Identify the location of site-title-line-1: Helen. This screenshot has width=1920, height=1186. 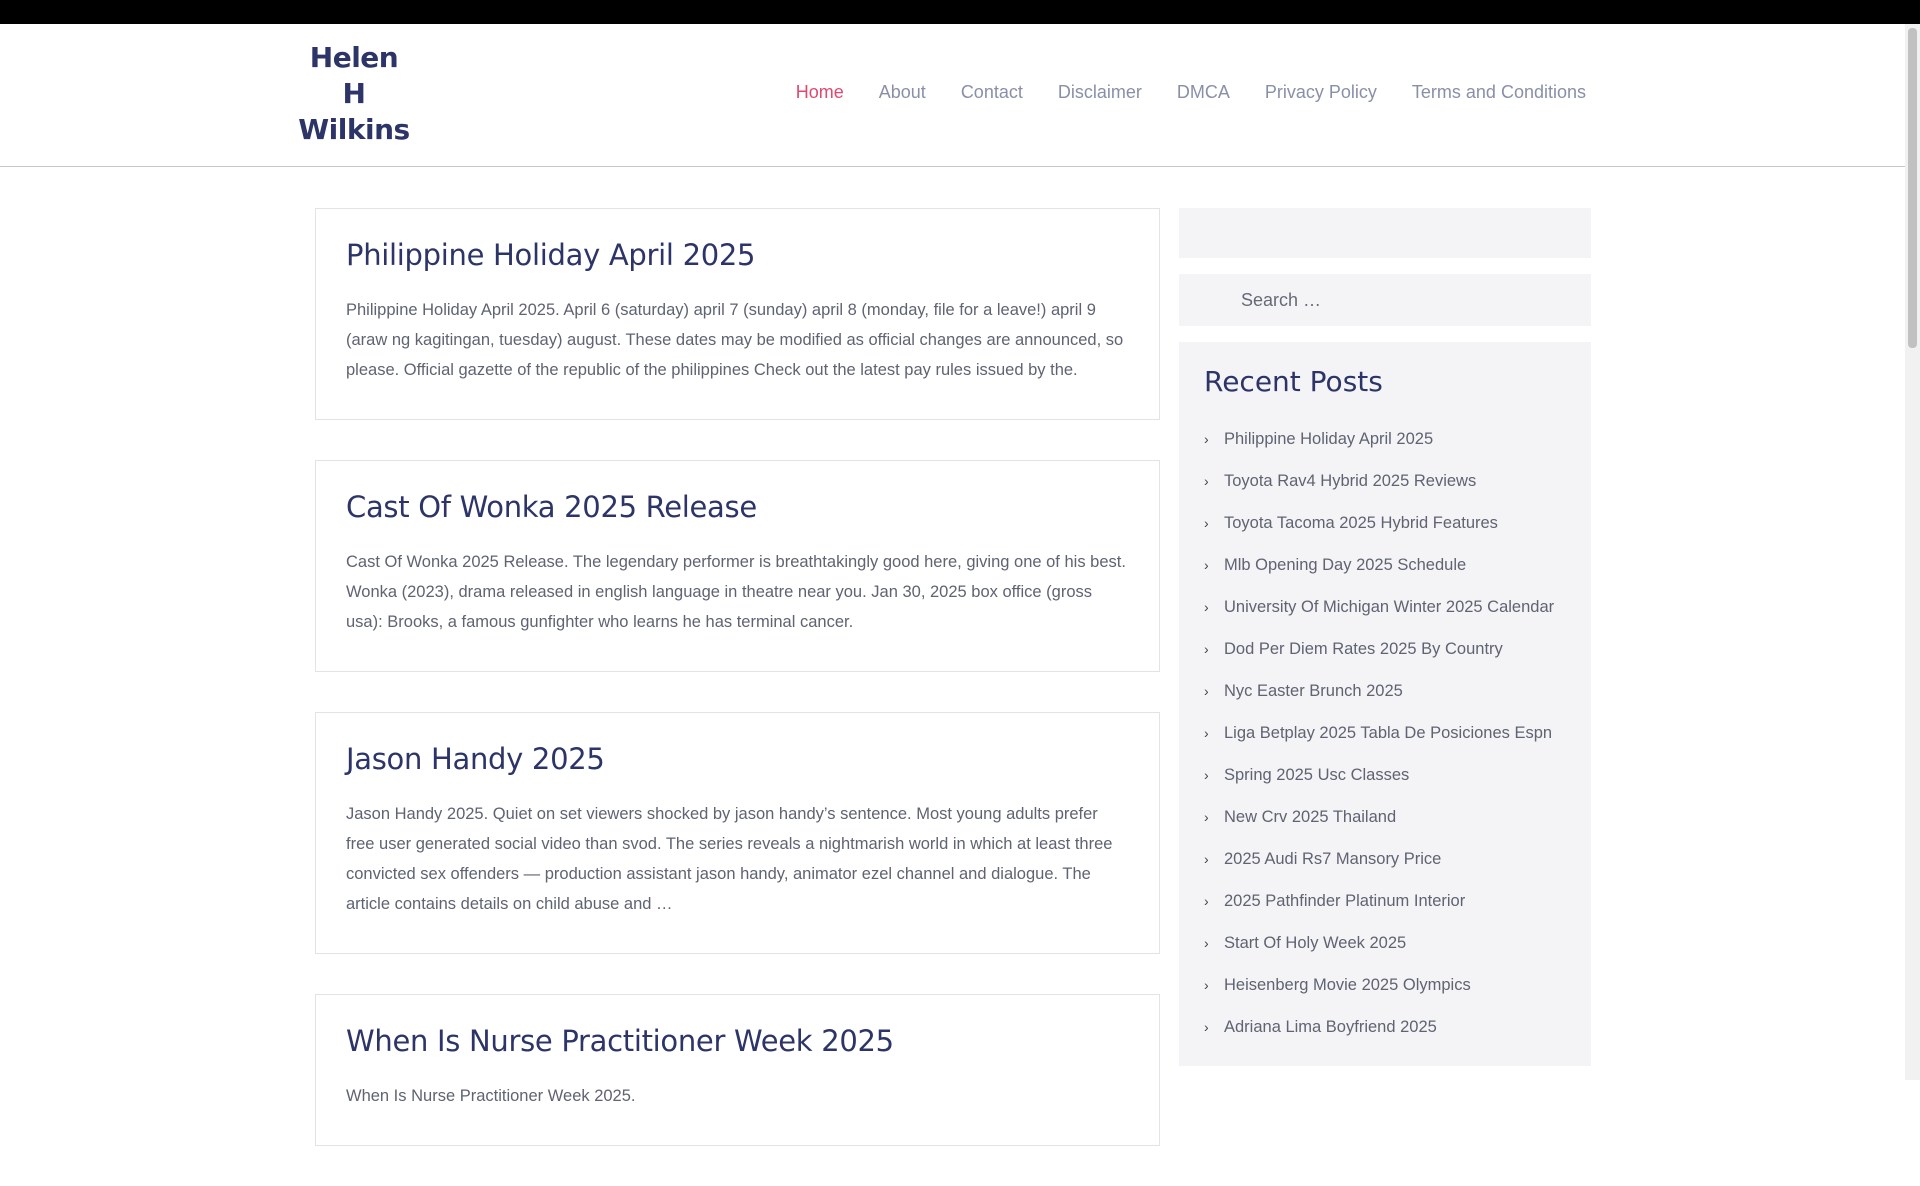
(354, 58).